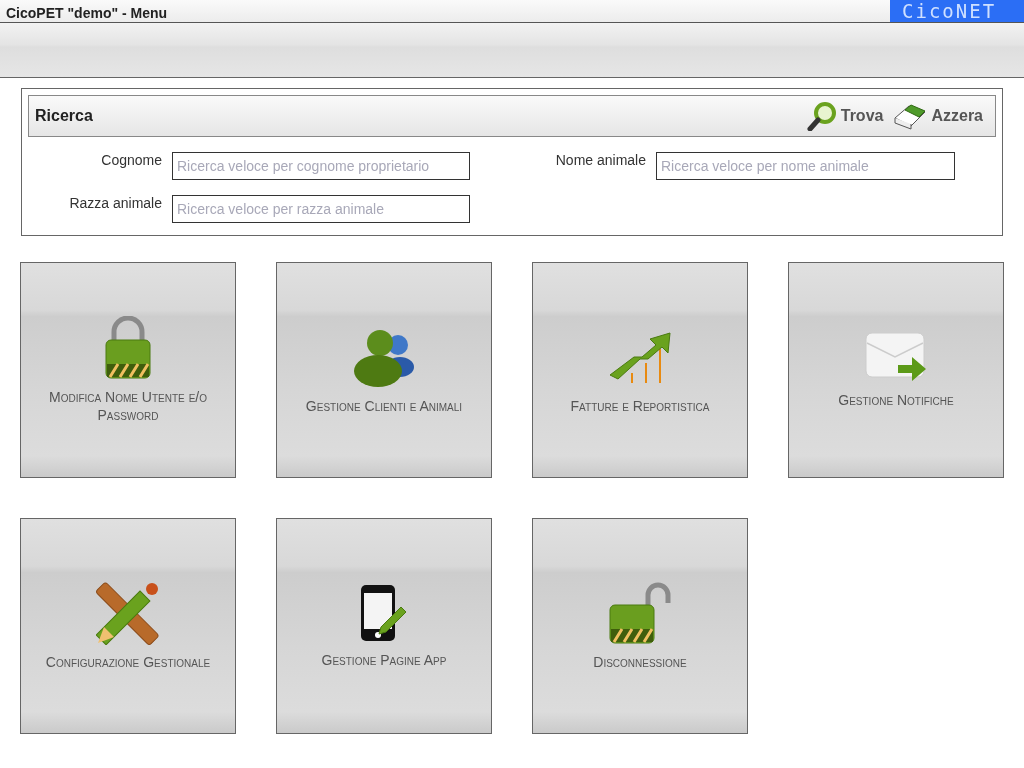  Describe the element at coordinates (321, 166) in the screenshot. I see `search-field: Ricerca veloce per cognome proprietario` at that location.